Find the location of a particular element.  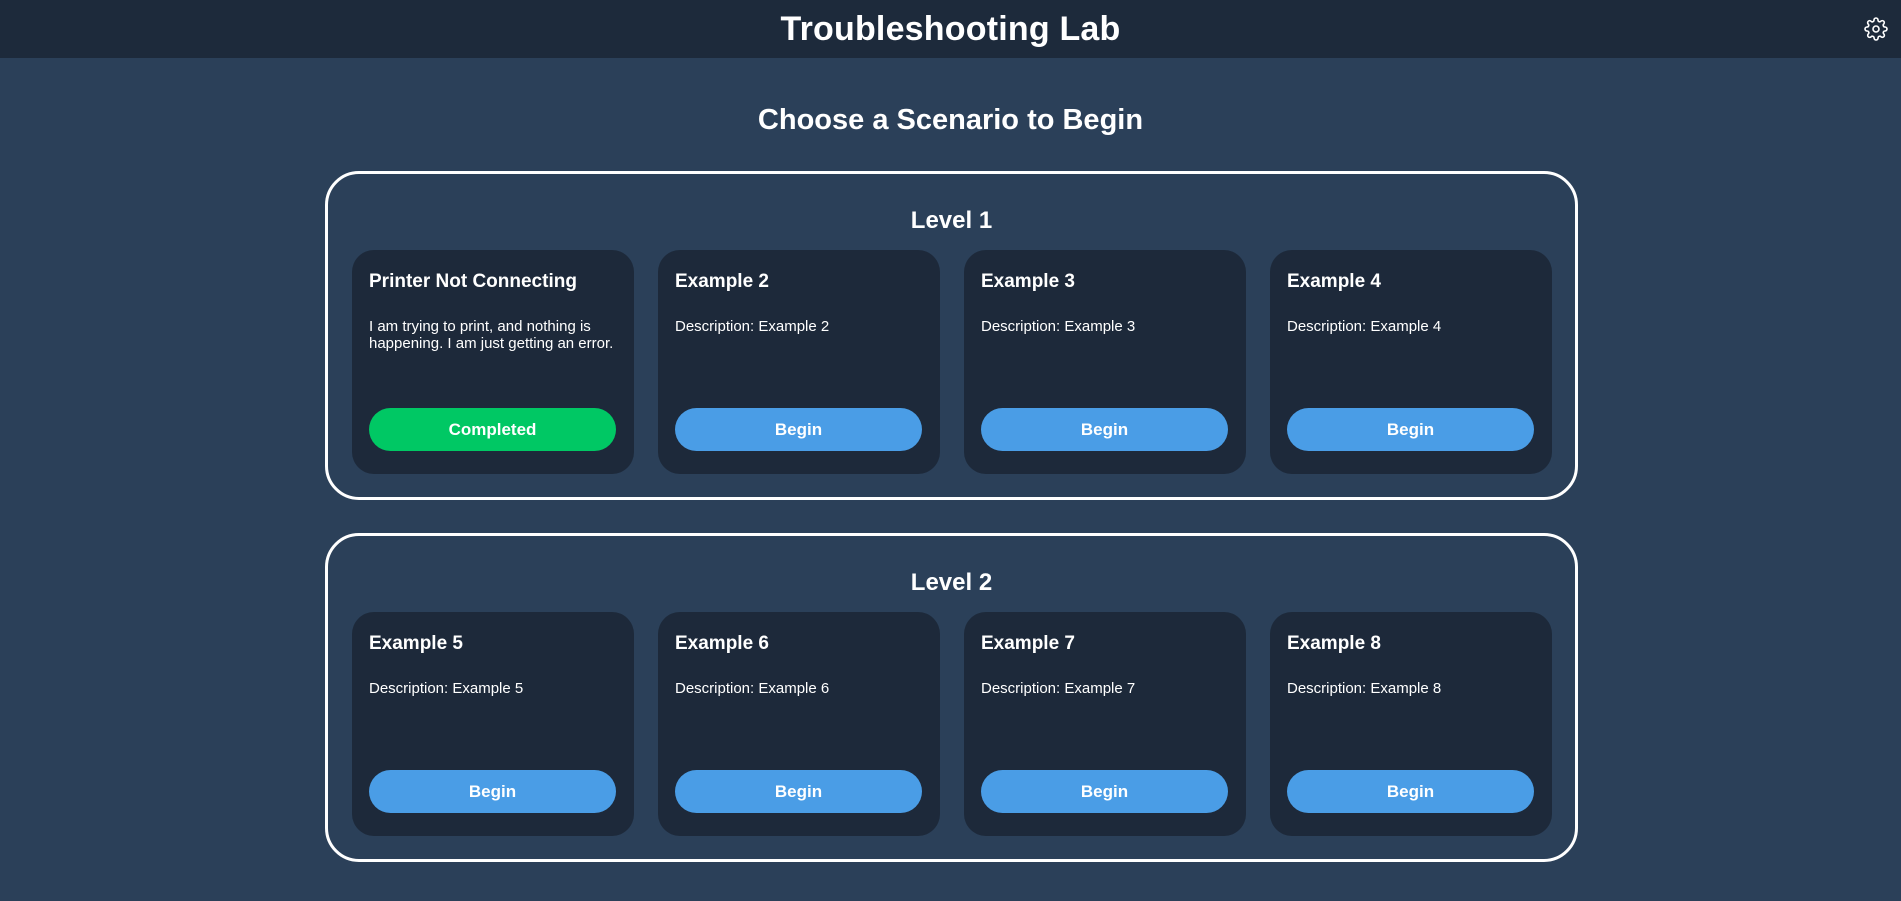

scenario-title: Example 6 is located at coordinates (722, 643).